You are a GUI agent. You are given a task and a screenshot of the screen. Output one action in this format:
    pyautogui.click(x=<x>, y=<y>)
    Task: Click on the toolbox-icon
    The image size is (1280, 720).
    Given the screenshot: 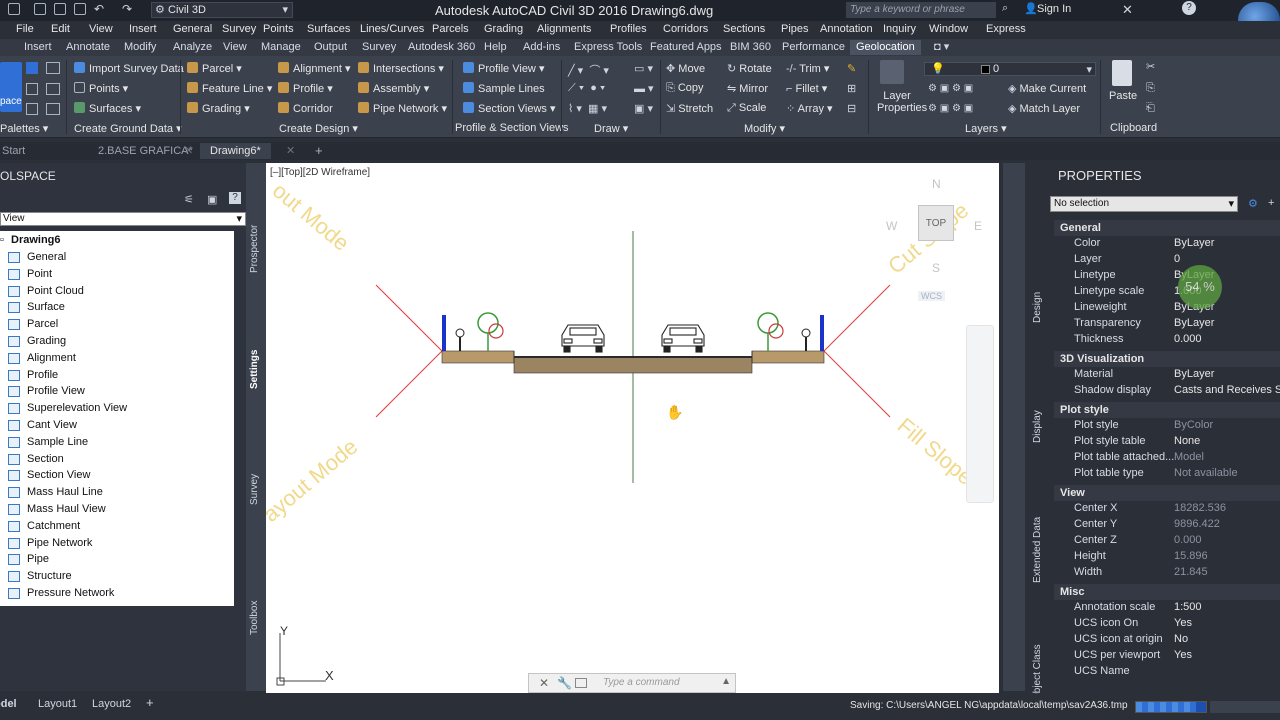 What is the action you would take?
    pyautogui.click(x=53, y=89)
    